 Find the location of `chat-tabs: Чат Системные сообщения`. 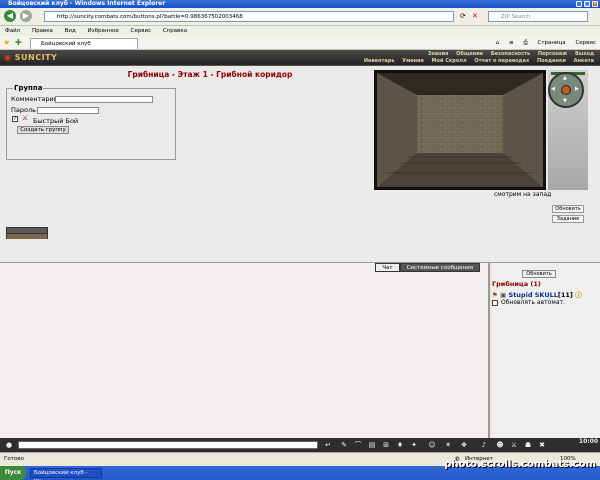

chat-tabs: Чат Системные сообщения is located at coordinates (427, 267).